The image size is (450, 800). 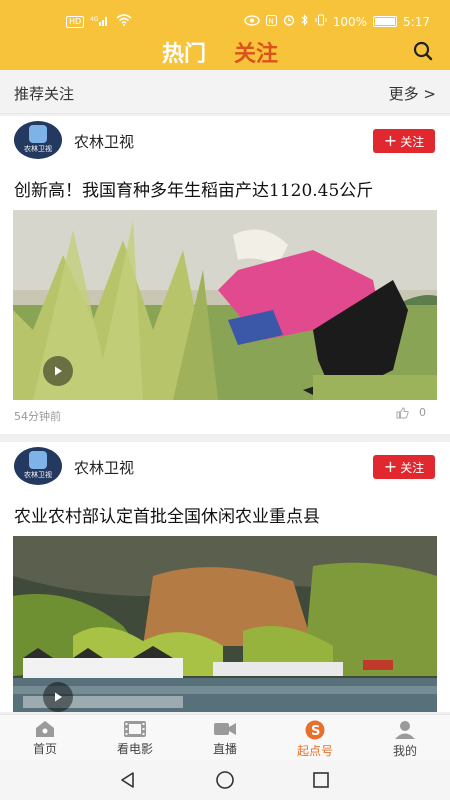 I want to click on battery-percent: 100%, so click(x=350, y=21).